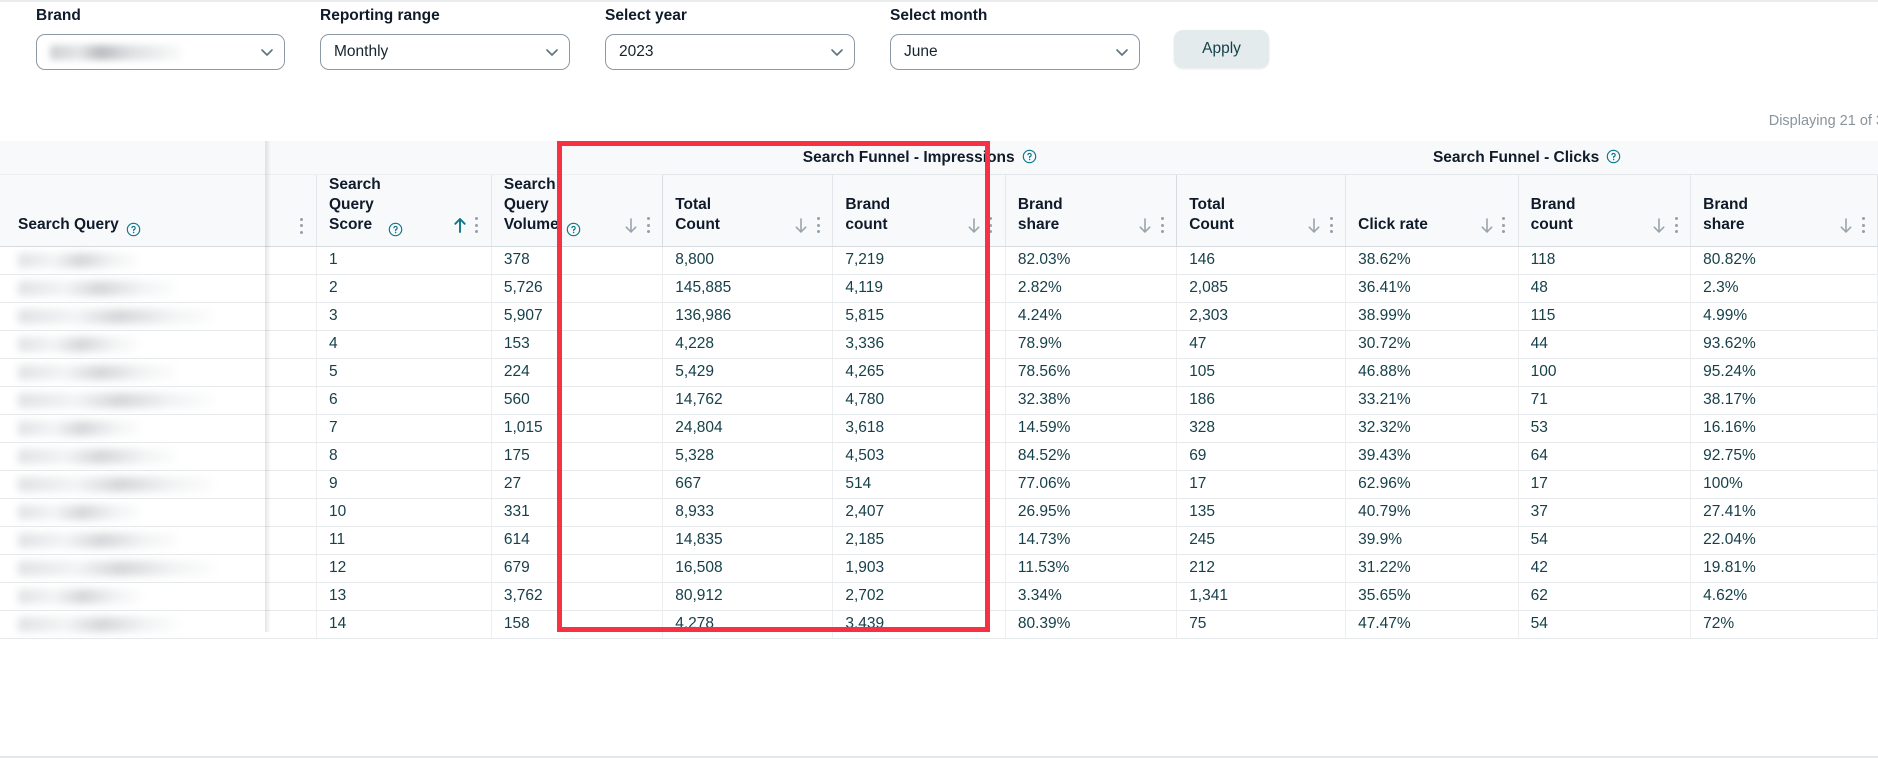  What do you see at coordinates (747, 215) in the screenshot?
I see `column-header-inner: Total Count` at bounding box center [747, 215].